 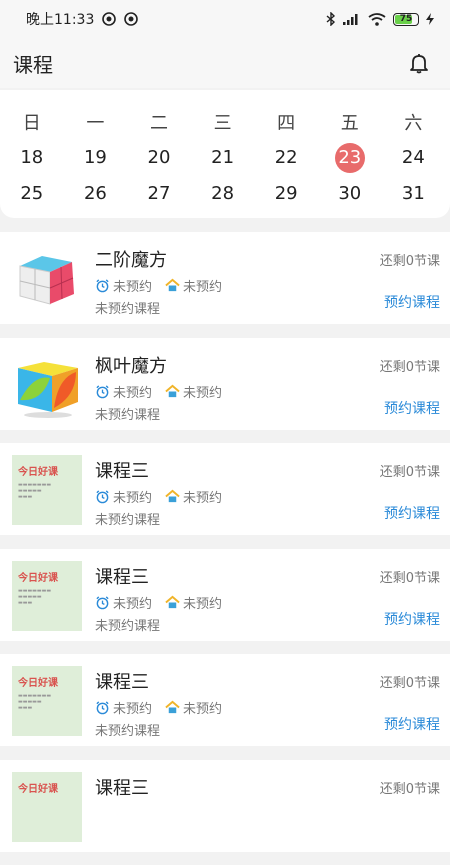 What do you see at coordinates (377, 19) in the screenshot?
I see `wifi-icon` at bounding box center [377, 19].